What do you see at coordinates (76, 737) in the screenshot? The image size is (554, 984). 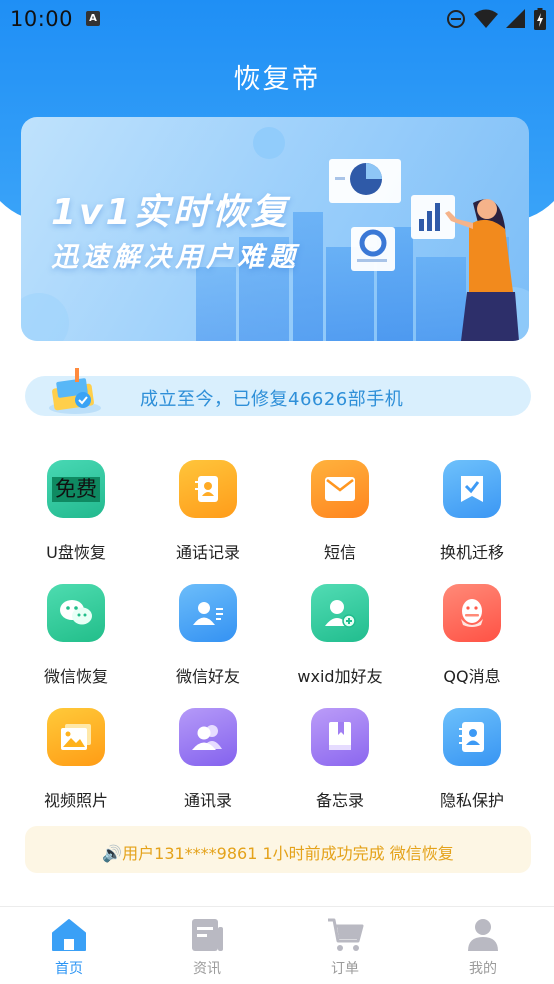 I see `photo-icon` at bounding box center [76, 737].